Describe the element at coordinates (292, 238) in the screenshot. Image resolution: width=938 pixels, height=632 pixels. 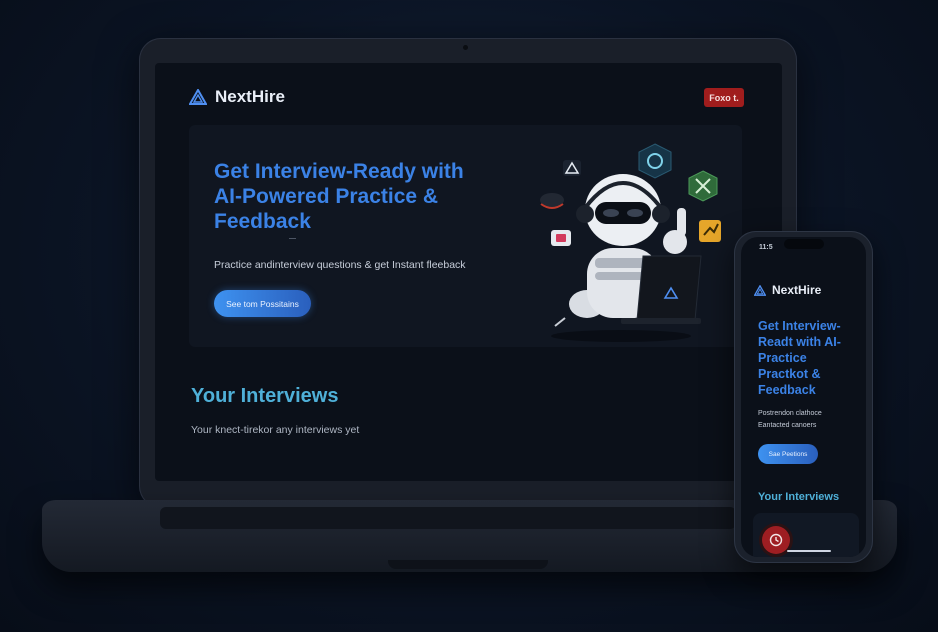
I see `hero-dash: —` at that location.